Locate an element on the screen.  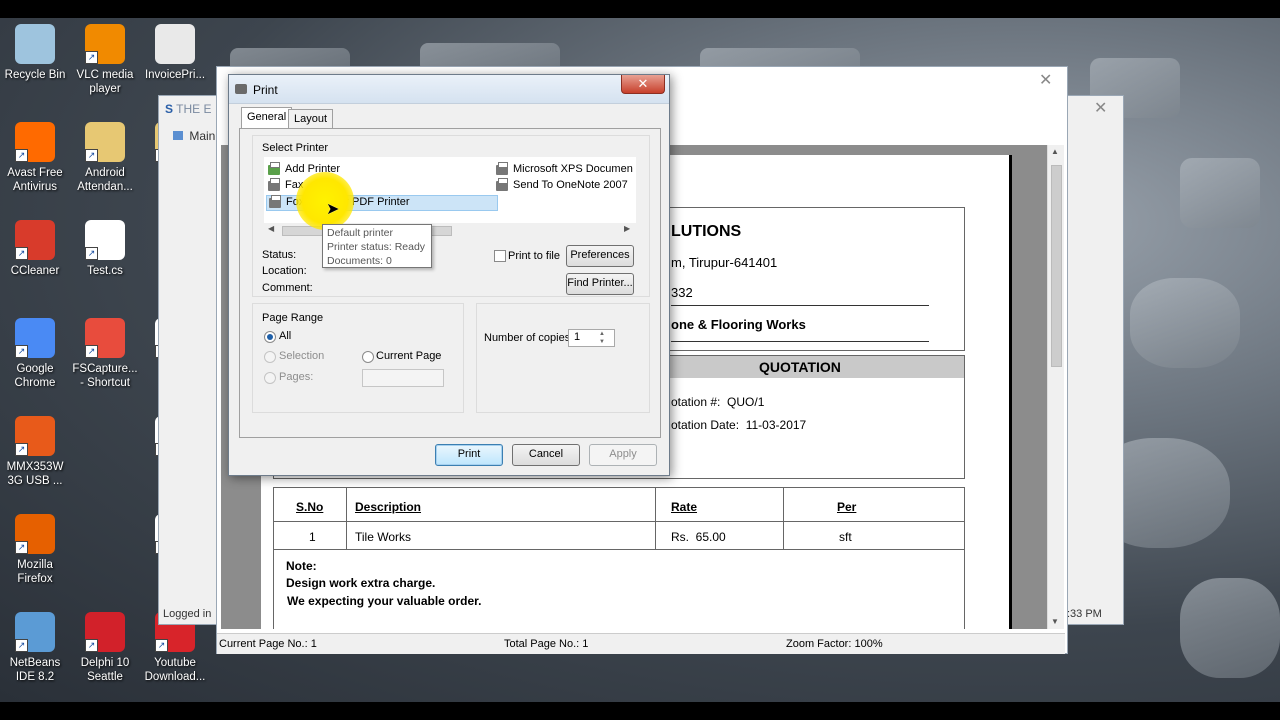
mouse-pointer-icon: ➤ is located at coordinates (333, 209).